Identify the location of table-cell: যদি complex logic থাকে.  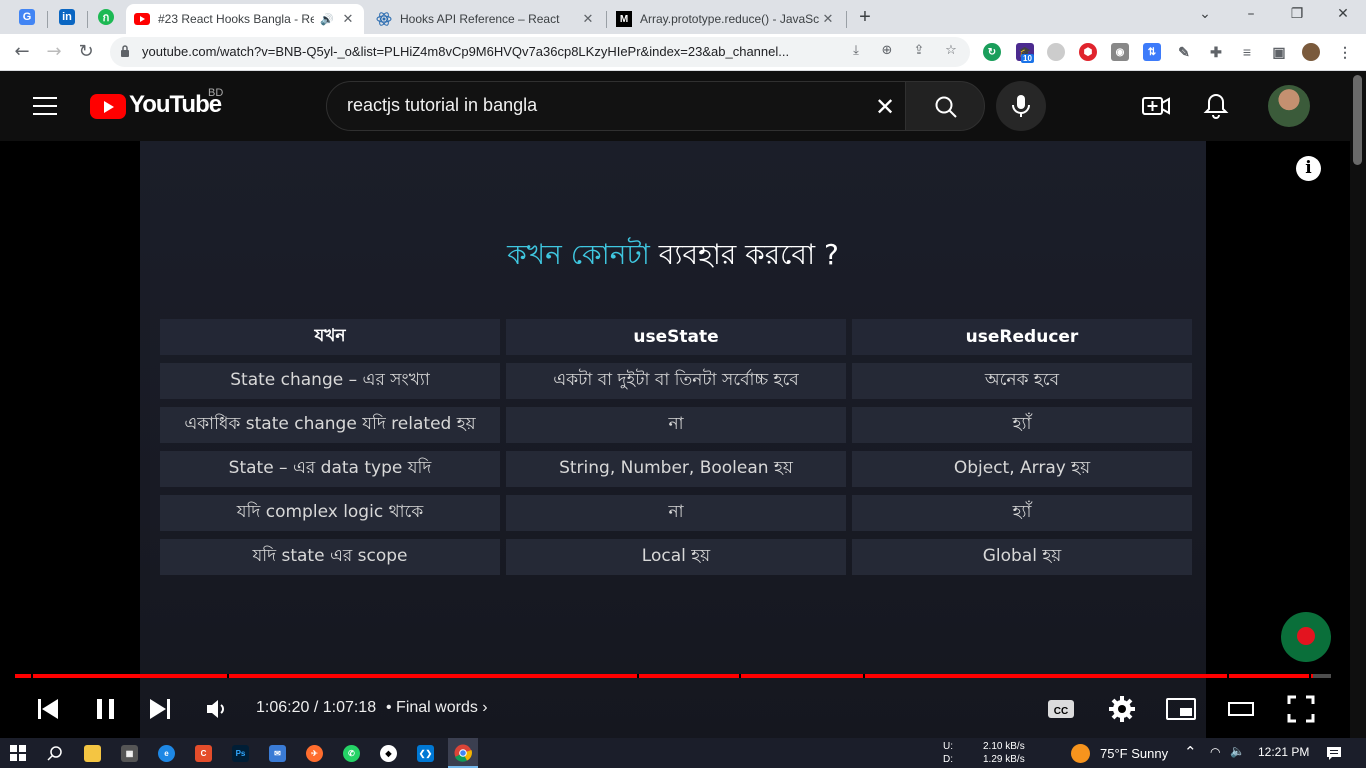
(330, 513).